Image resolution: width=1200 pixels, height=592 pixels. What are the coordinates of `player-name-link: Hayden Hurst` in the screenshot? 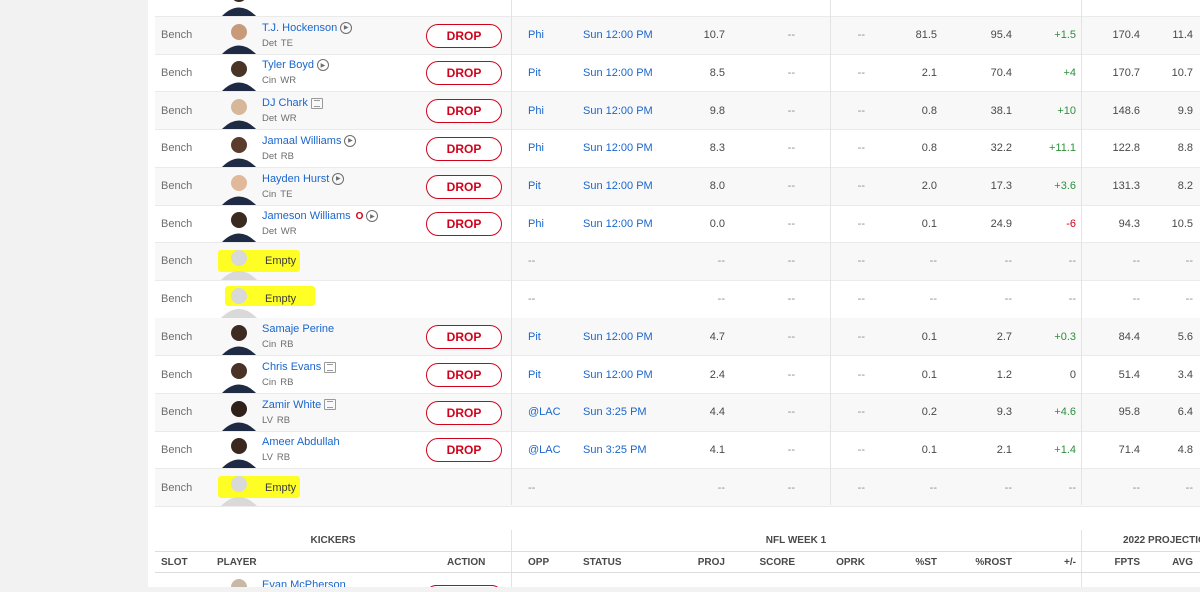 It's located at (295, 179).